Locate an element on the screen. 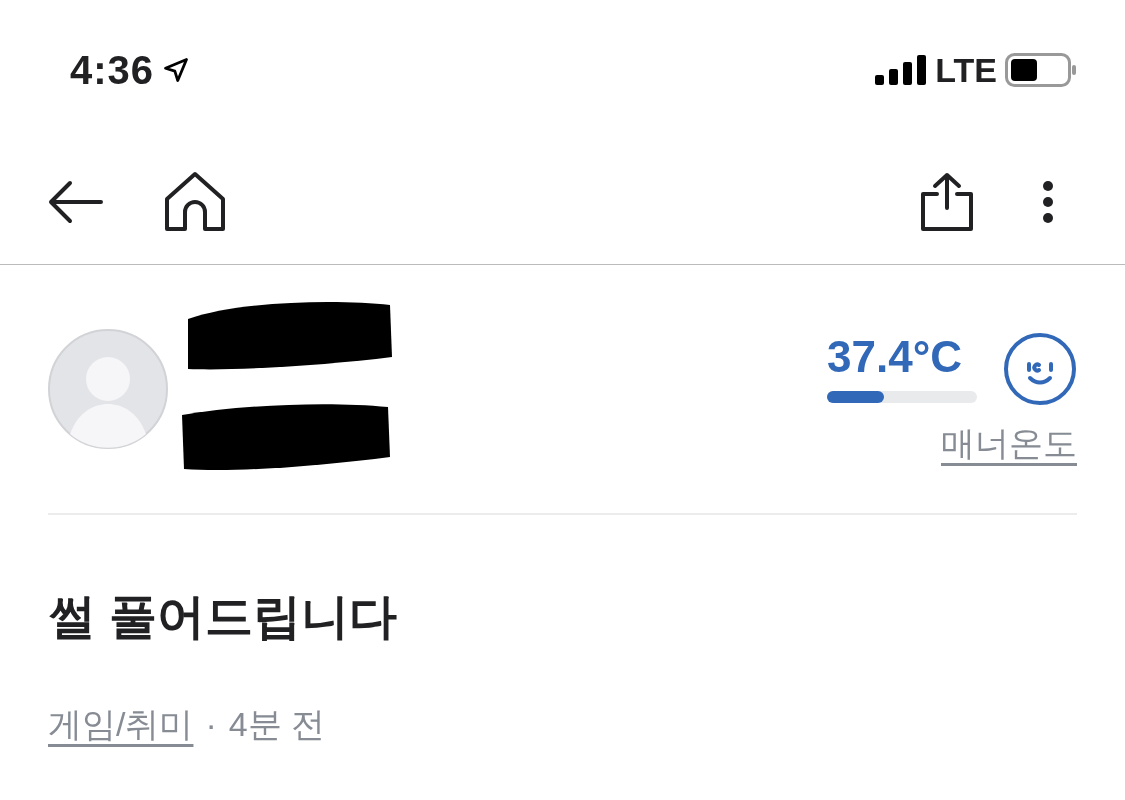 Image resolution: width=1125 pixels, height=800 pixels. back-arrow-icon is located at coordinates (76, 202).